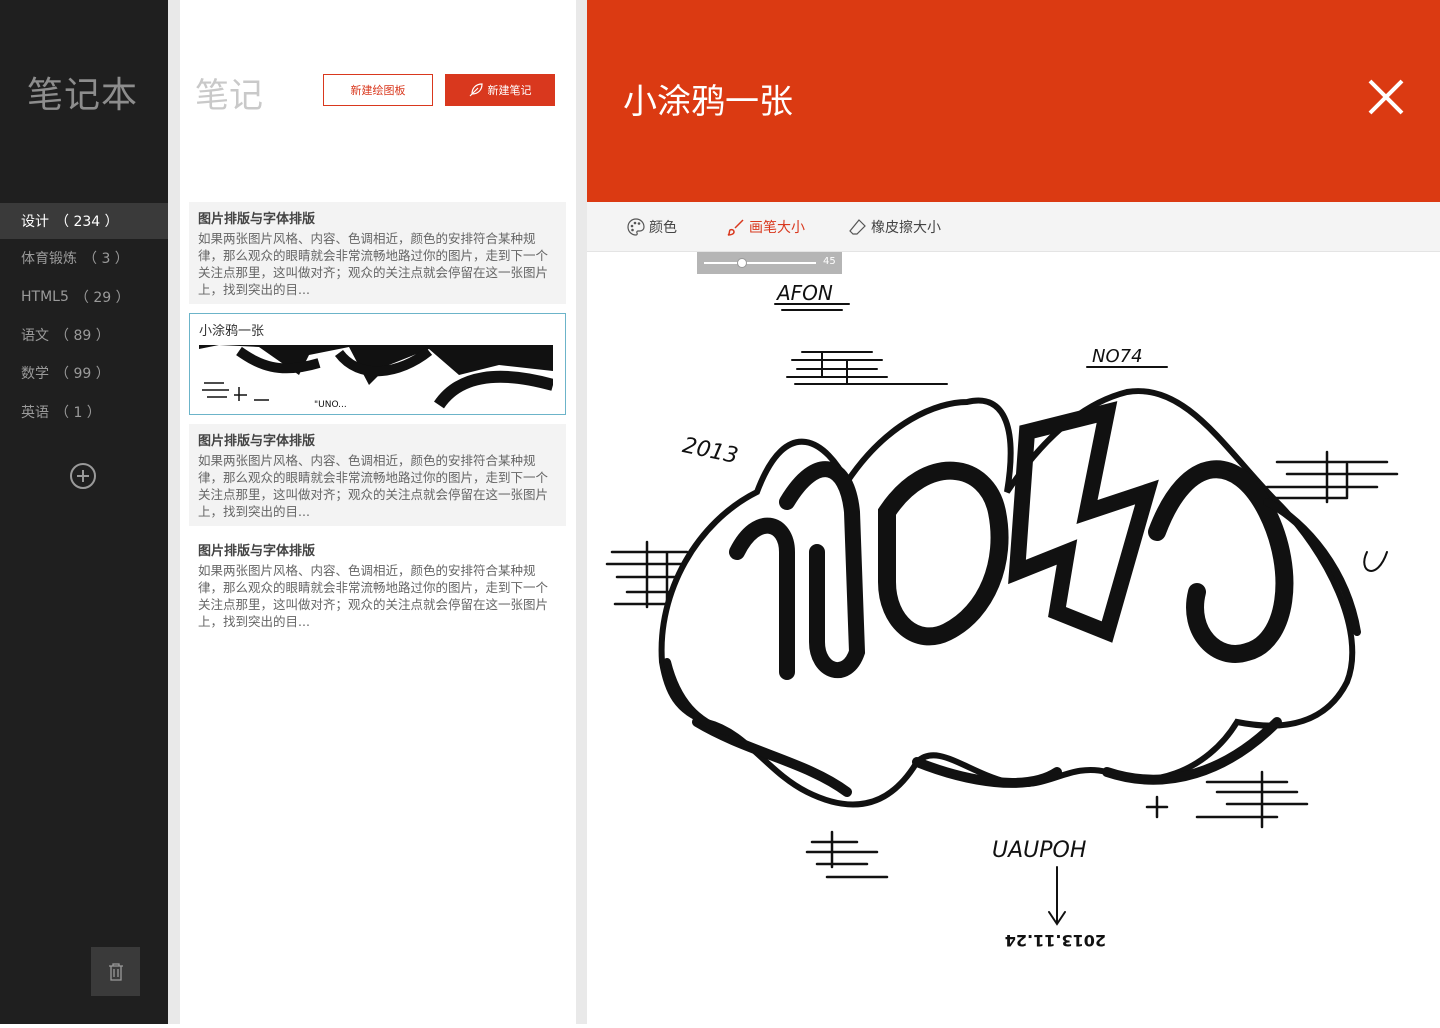 The height and width of the screenshot is (1028, 1440). I want to click on category-count: （ 234 ）, so click(87, 222).